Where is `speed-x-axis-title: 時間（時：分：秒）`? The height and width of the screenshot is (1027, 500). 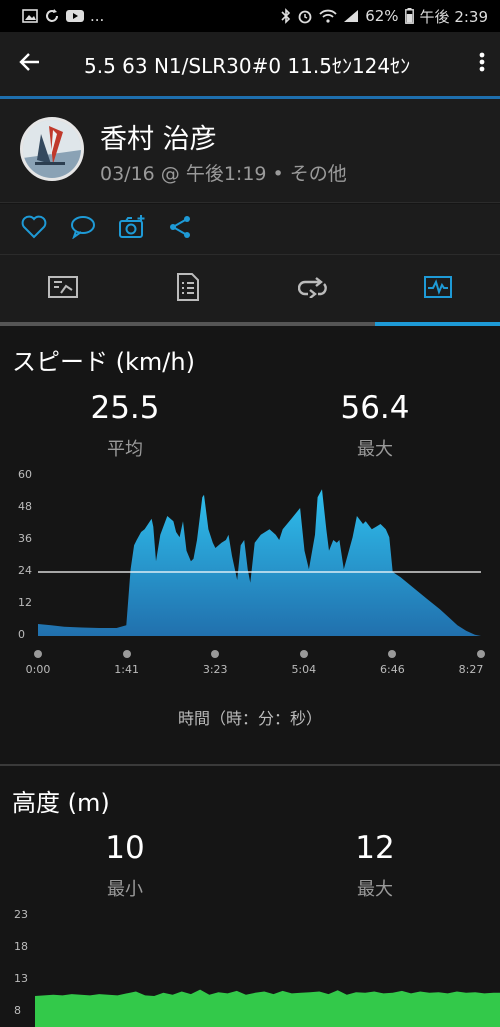
speed-x-axis-title: 時間（時：分：秒） is located at coordinates (249, 718).